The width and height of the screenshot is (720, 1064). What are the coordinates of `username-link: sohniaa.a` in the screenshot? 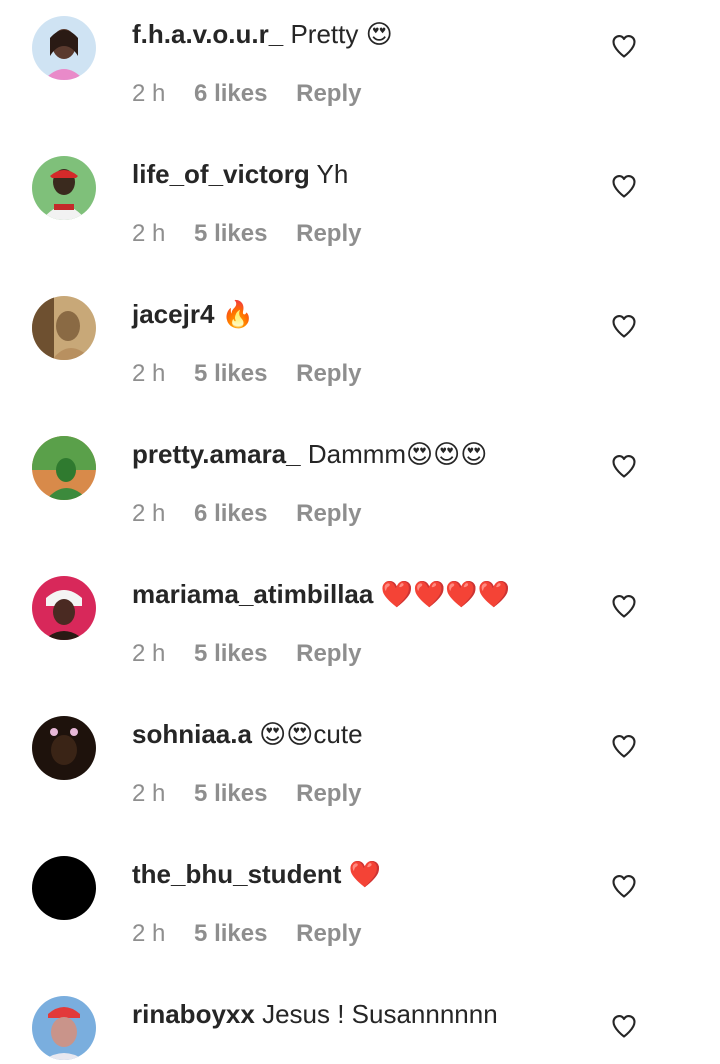 It's located at (192, 734).